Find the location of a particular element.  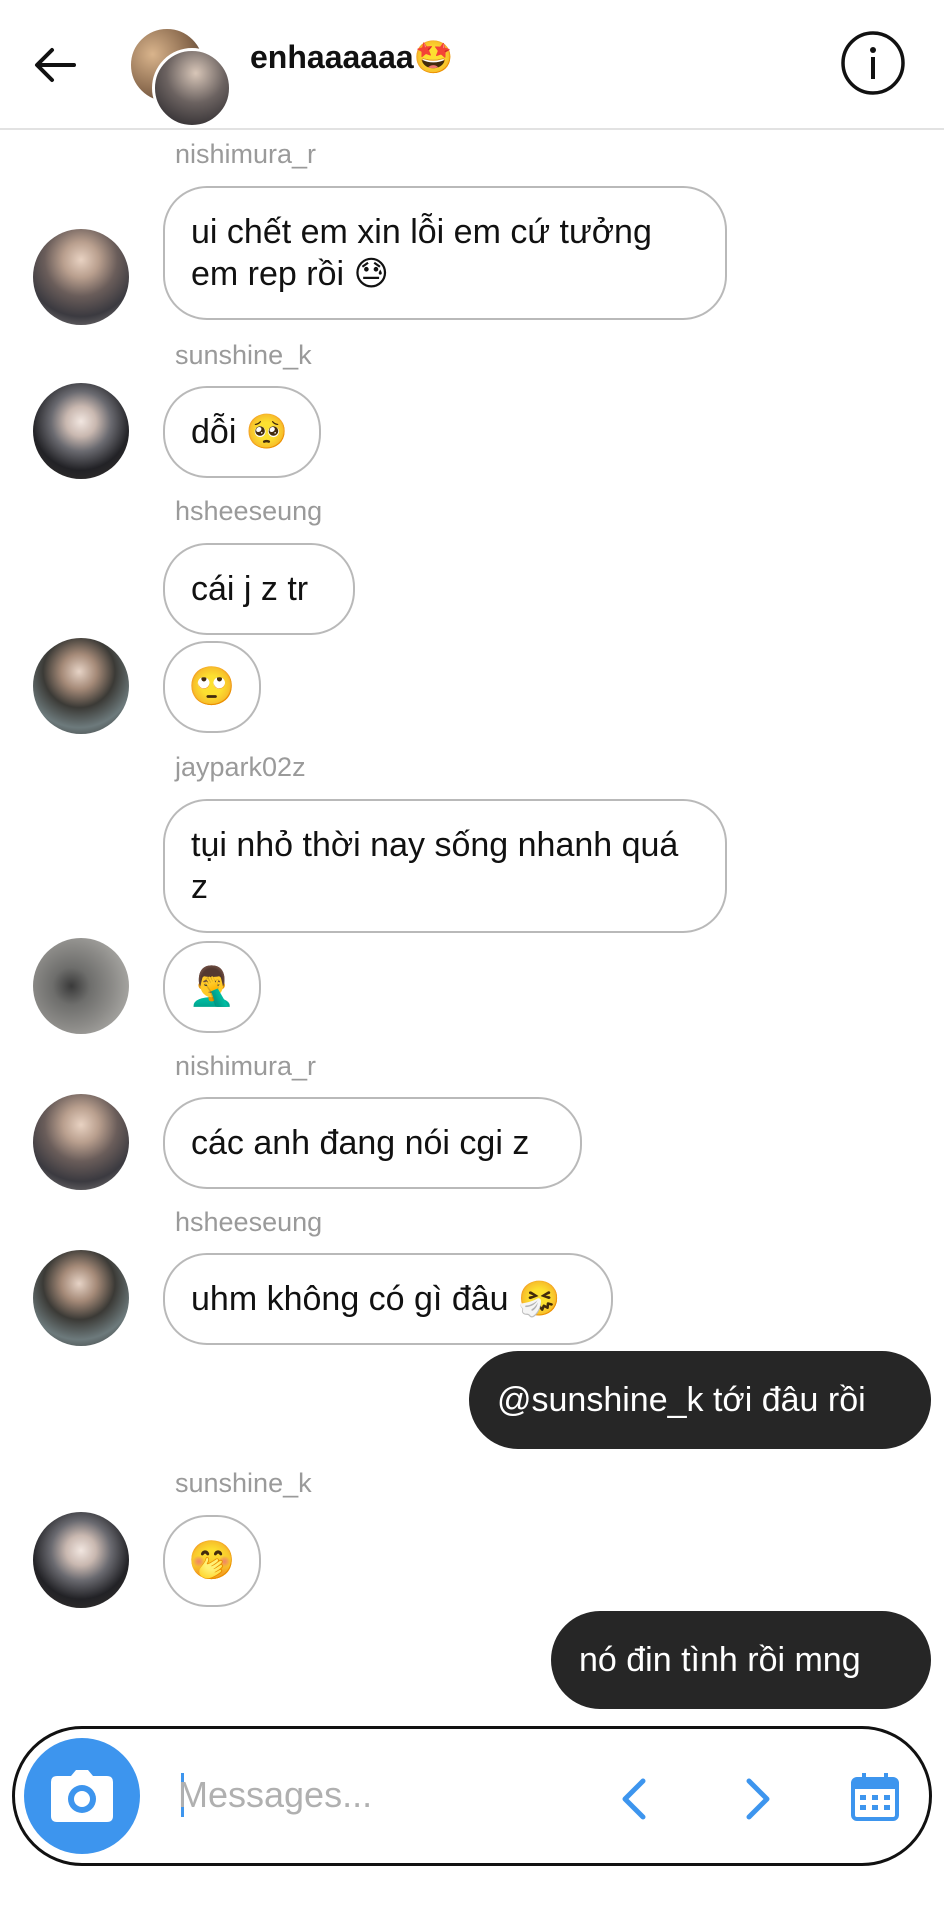

message-emoji: 🤭 is located at coordinates (212, 1561).